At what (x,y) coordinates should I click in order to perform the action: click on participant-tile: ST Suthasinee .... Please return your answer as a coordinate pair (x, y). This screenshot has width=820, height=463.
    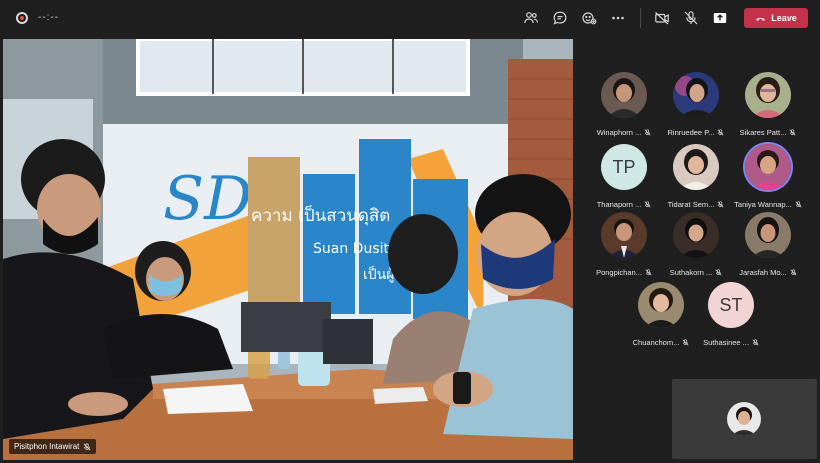
    Looking at the image, I should click on (731, 317).